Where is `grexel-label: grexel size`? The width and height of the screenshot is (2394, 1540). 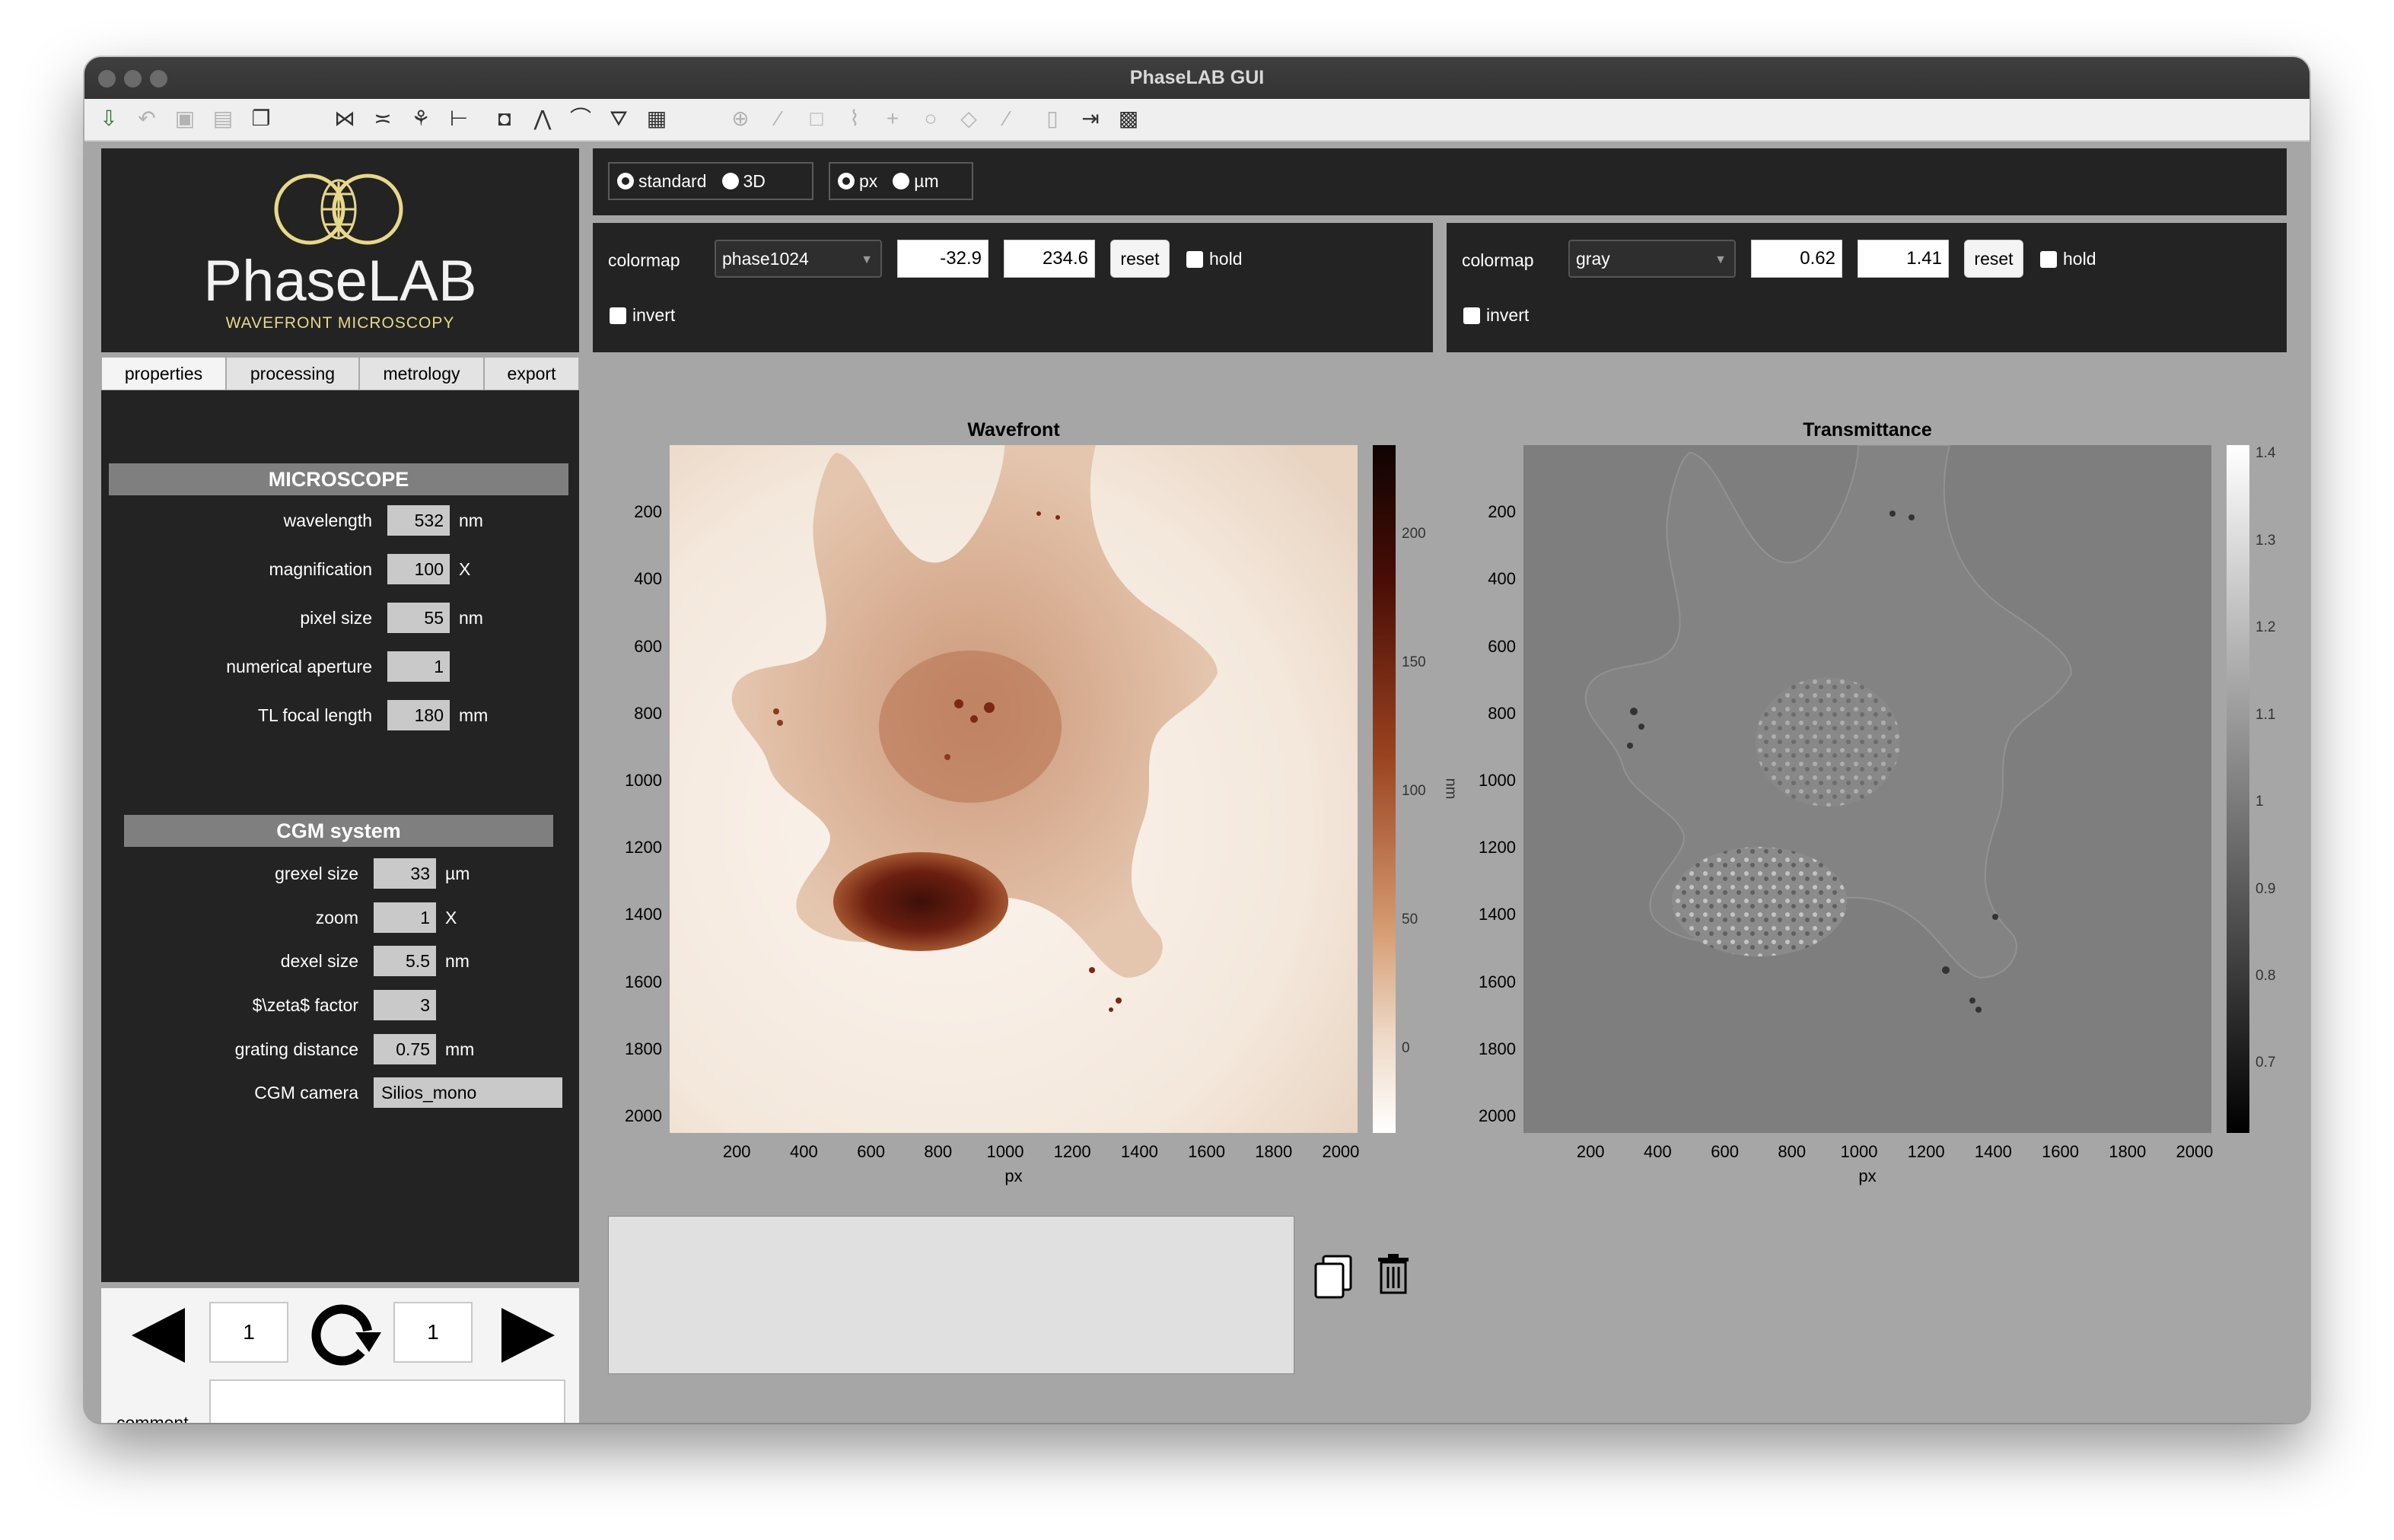
grexel-label: grexel size is located at coordinates (316, 873).